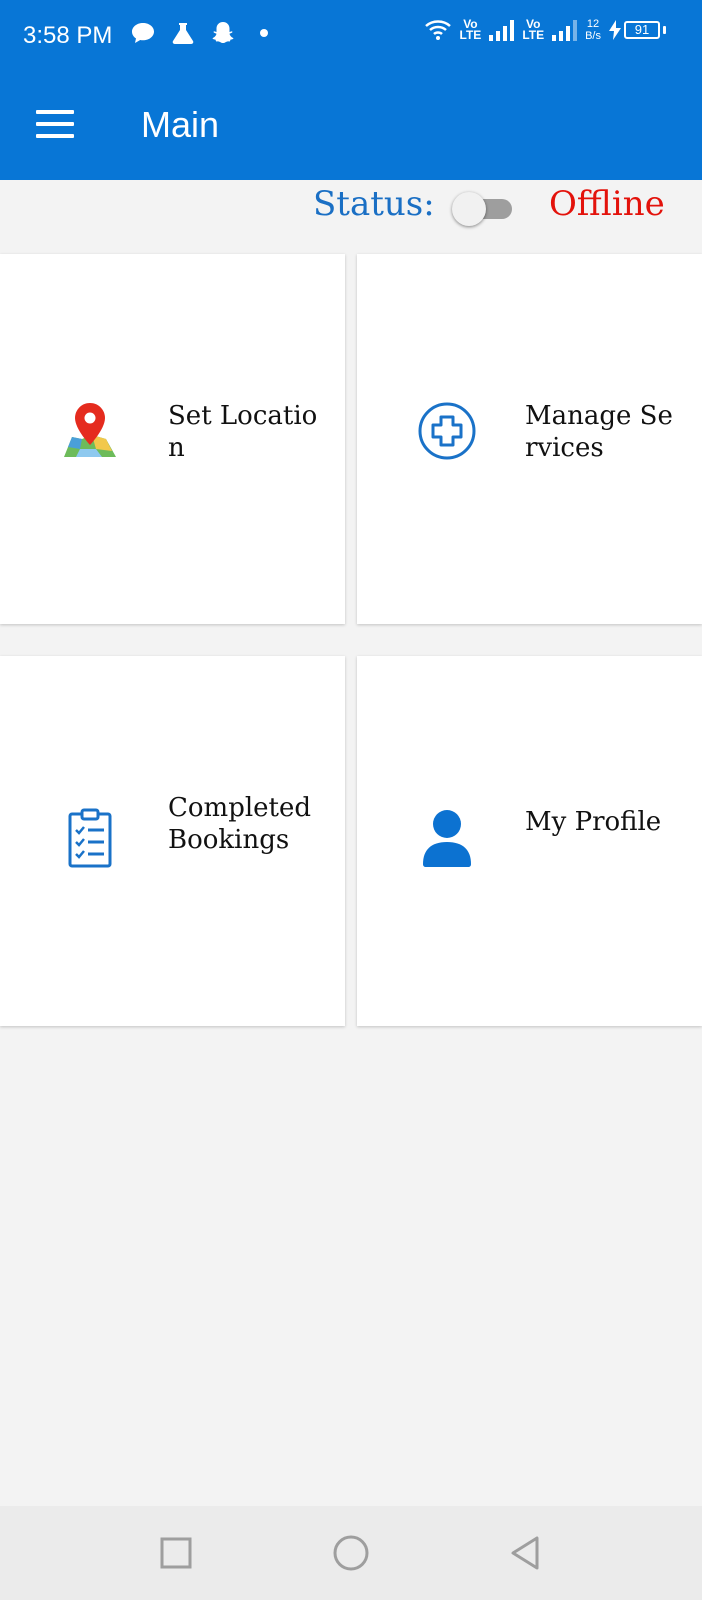 This screenshot has width=702, height=1600. I want to click on circle-home-icon, so click(351, 1553).